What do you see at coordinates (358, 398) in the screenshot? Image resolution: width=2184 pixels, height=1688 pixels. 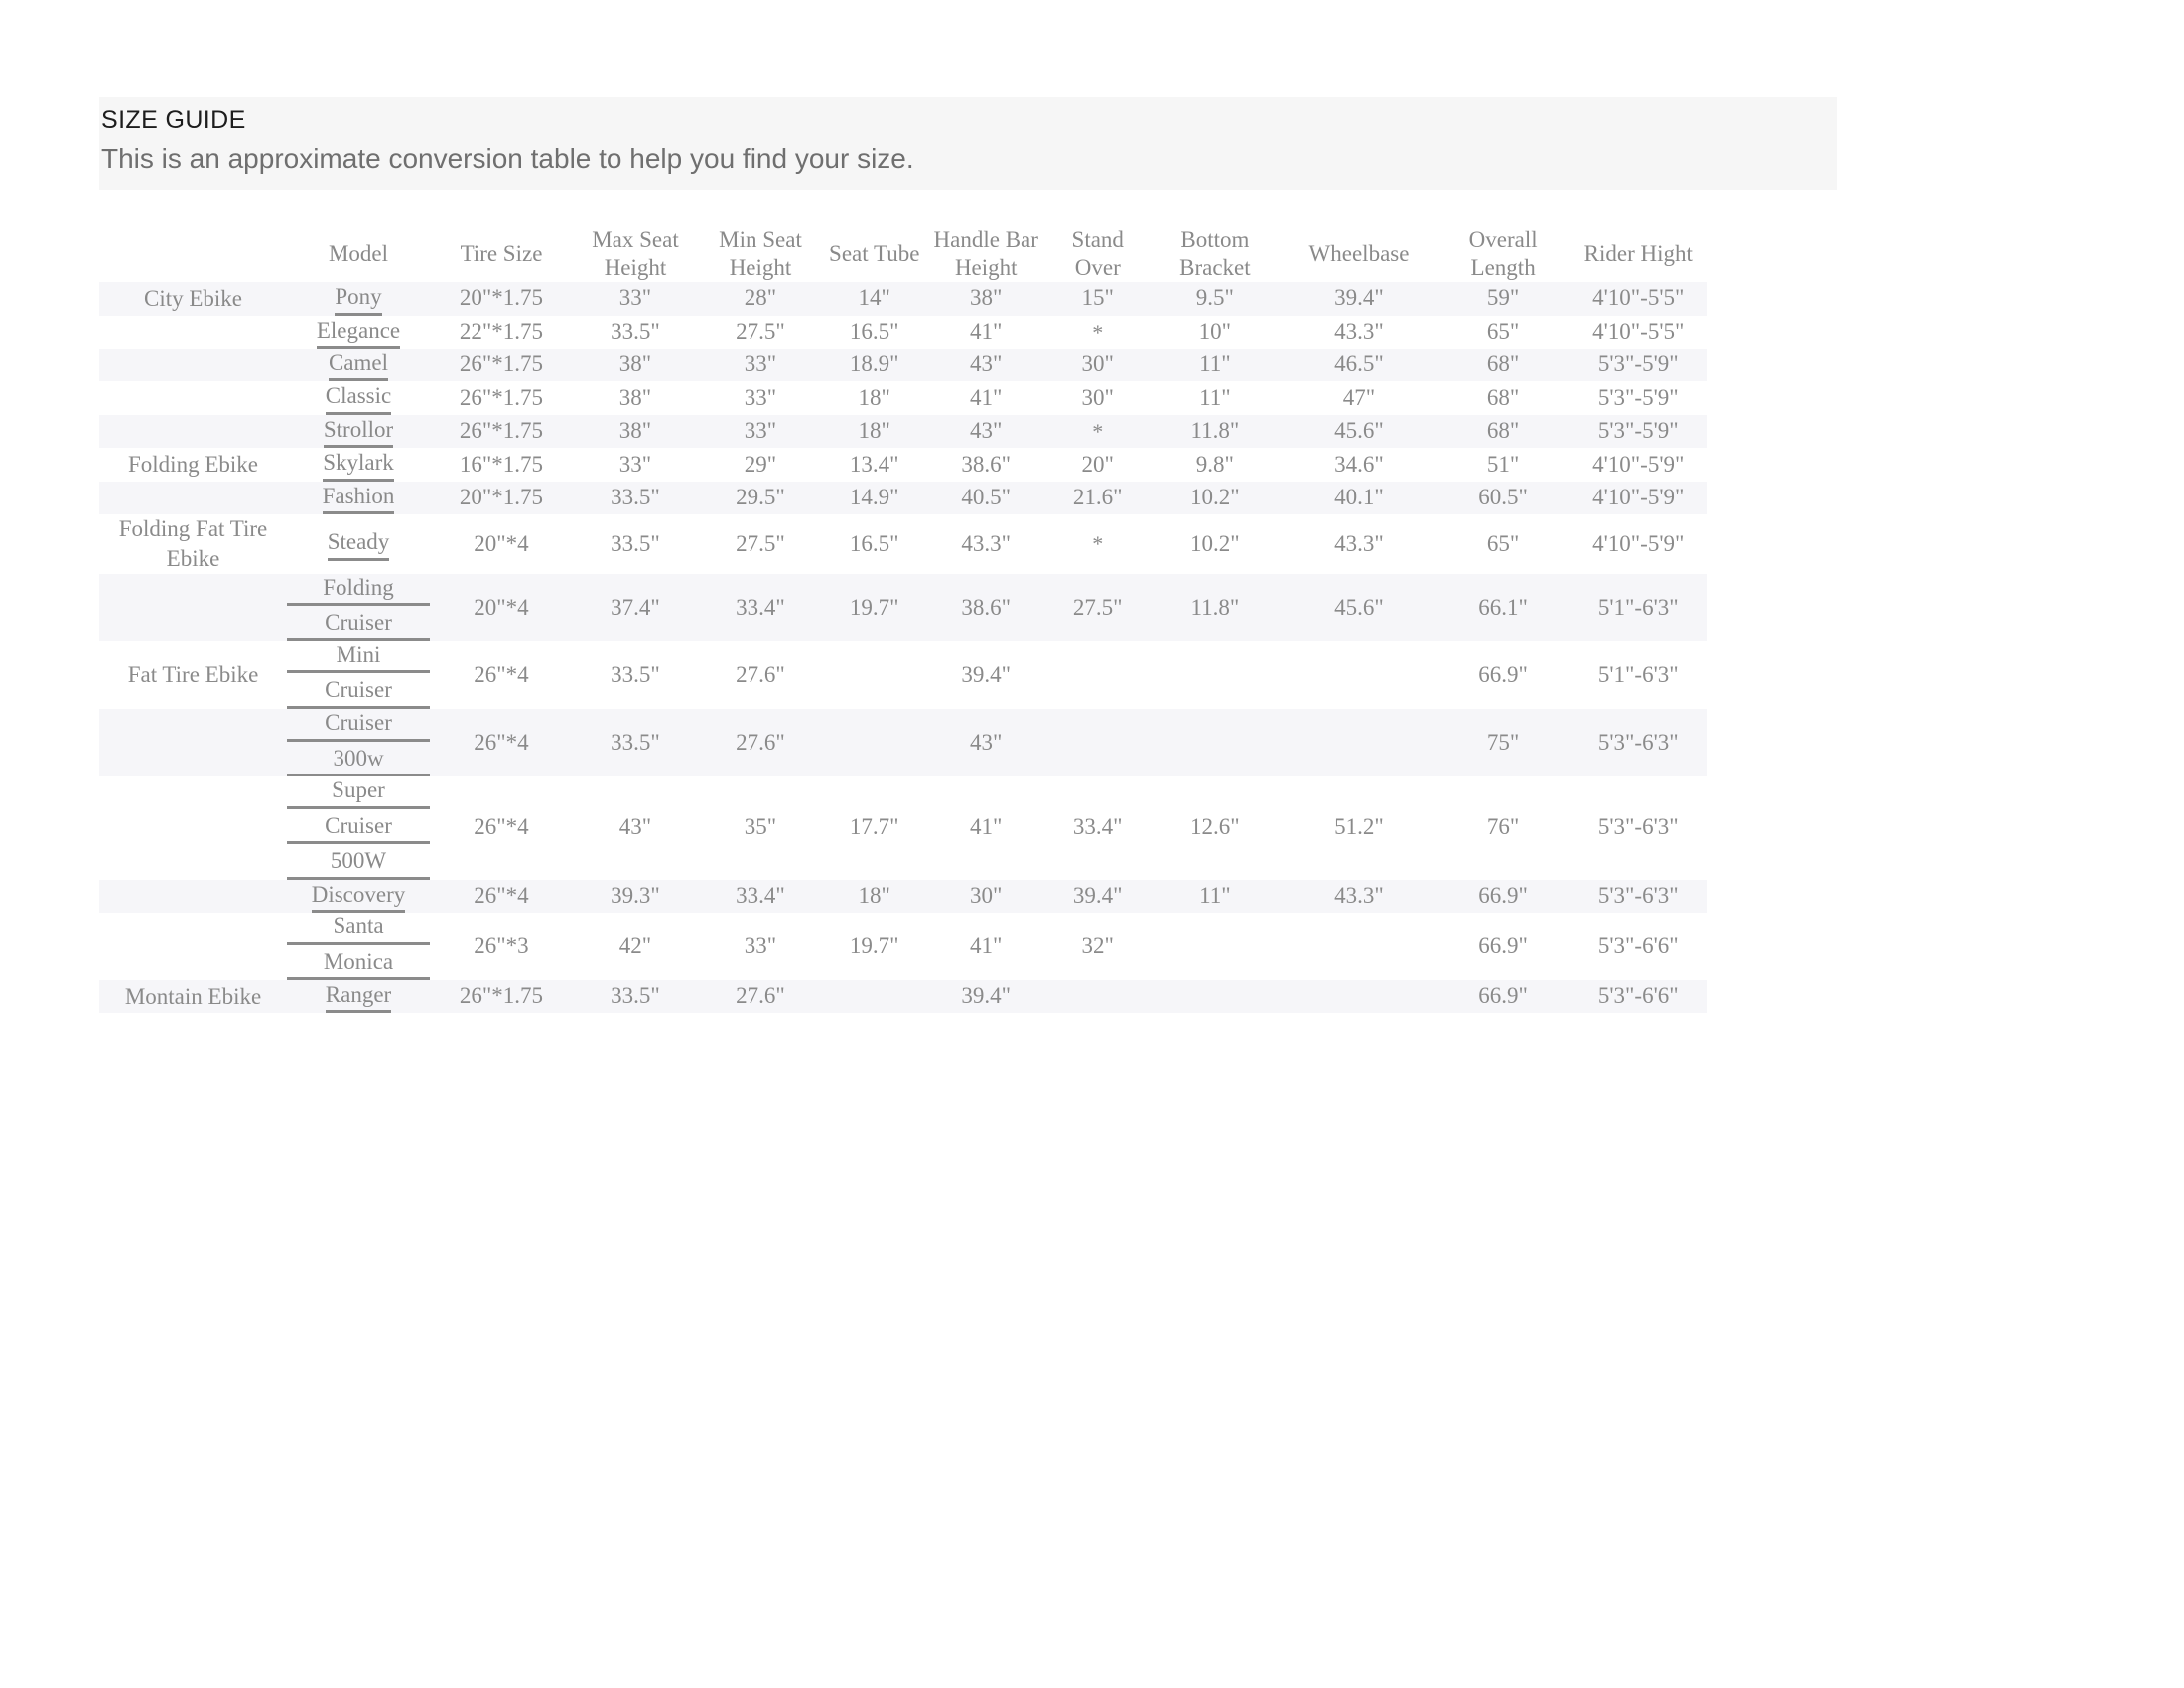 I see `model-name-cell: Classic` at bounding box center [358, 398].